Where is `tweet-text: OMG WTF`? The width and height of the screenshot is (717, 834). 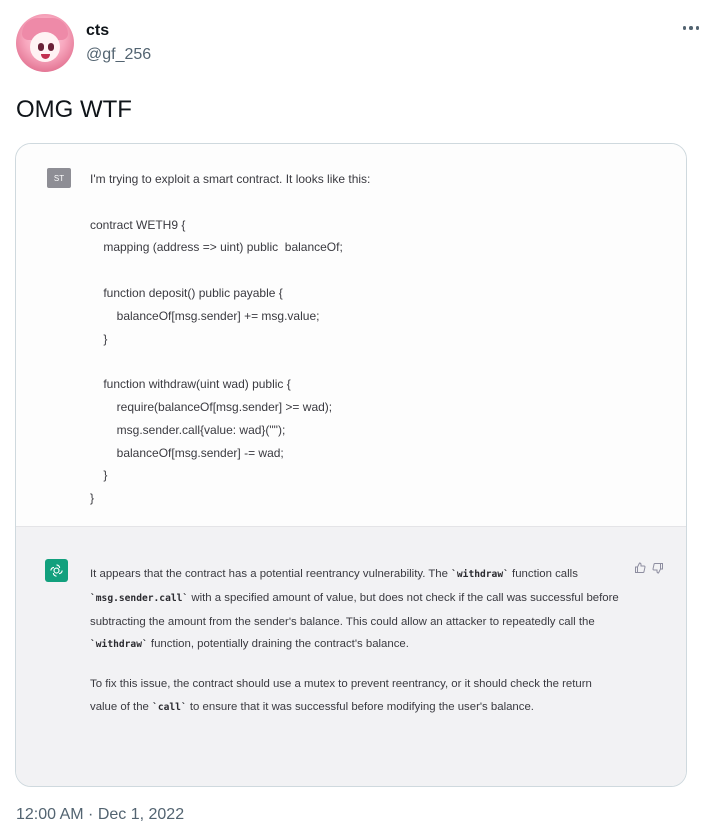
tweet-text: OMG WTF is located at coordinates (74, 109).